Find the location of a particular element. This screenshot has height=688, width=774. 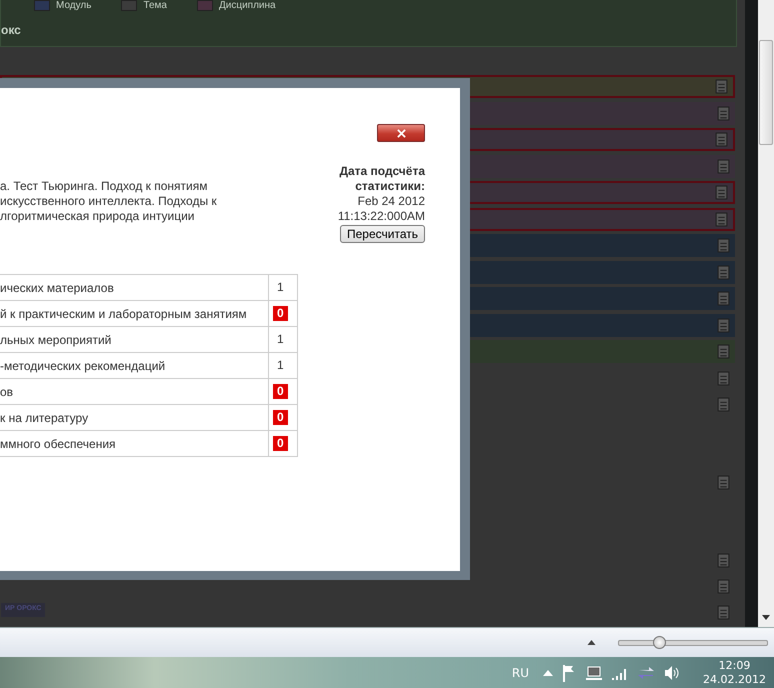

clock-time: 12:09 is located at coordinates (734, 665).